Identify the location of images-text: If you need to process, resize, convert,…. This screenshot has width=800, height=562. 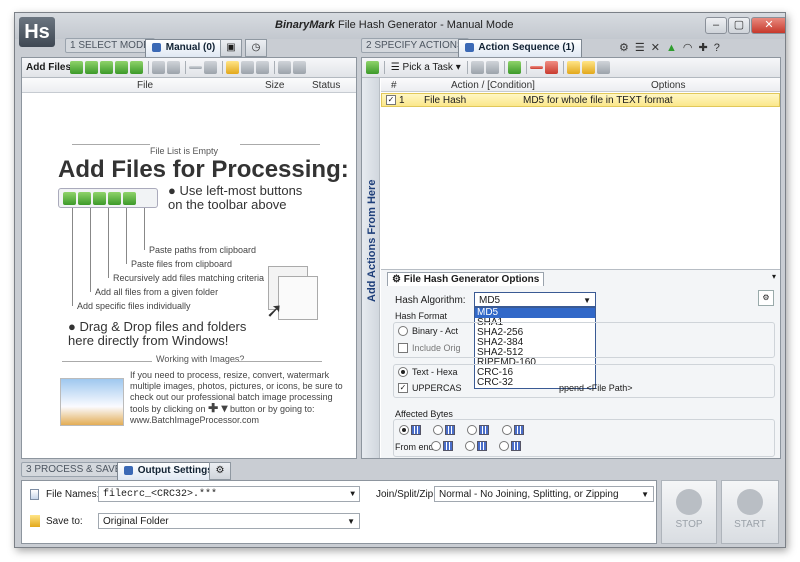
(236, 397).